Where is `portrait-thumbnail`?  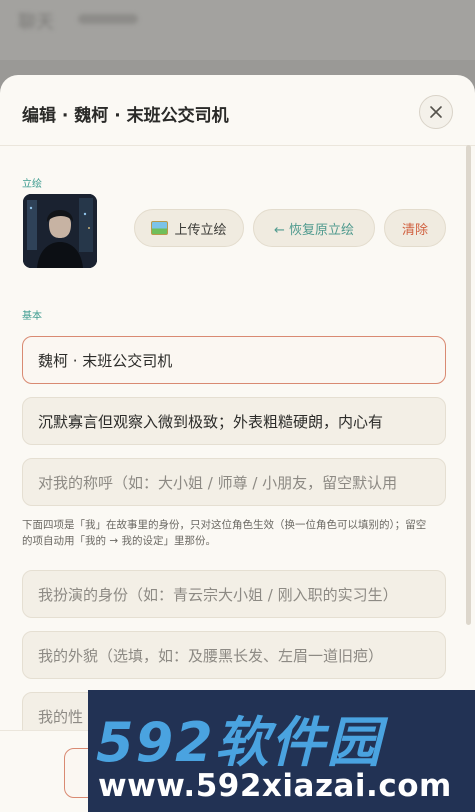
portrait-thumbnail is located at coordinates (60, 231).